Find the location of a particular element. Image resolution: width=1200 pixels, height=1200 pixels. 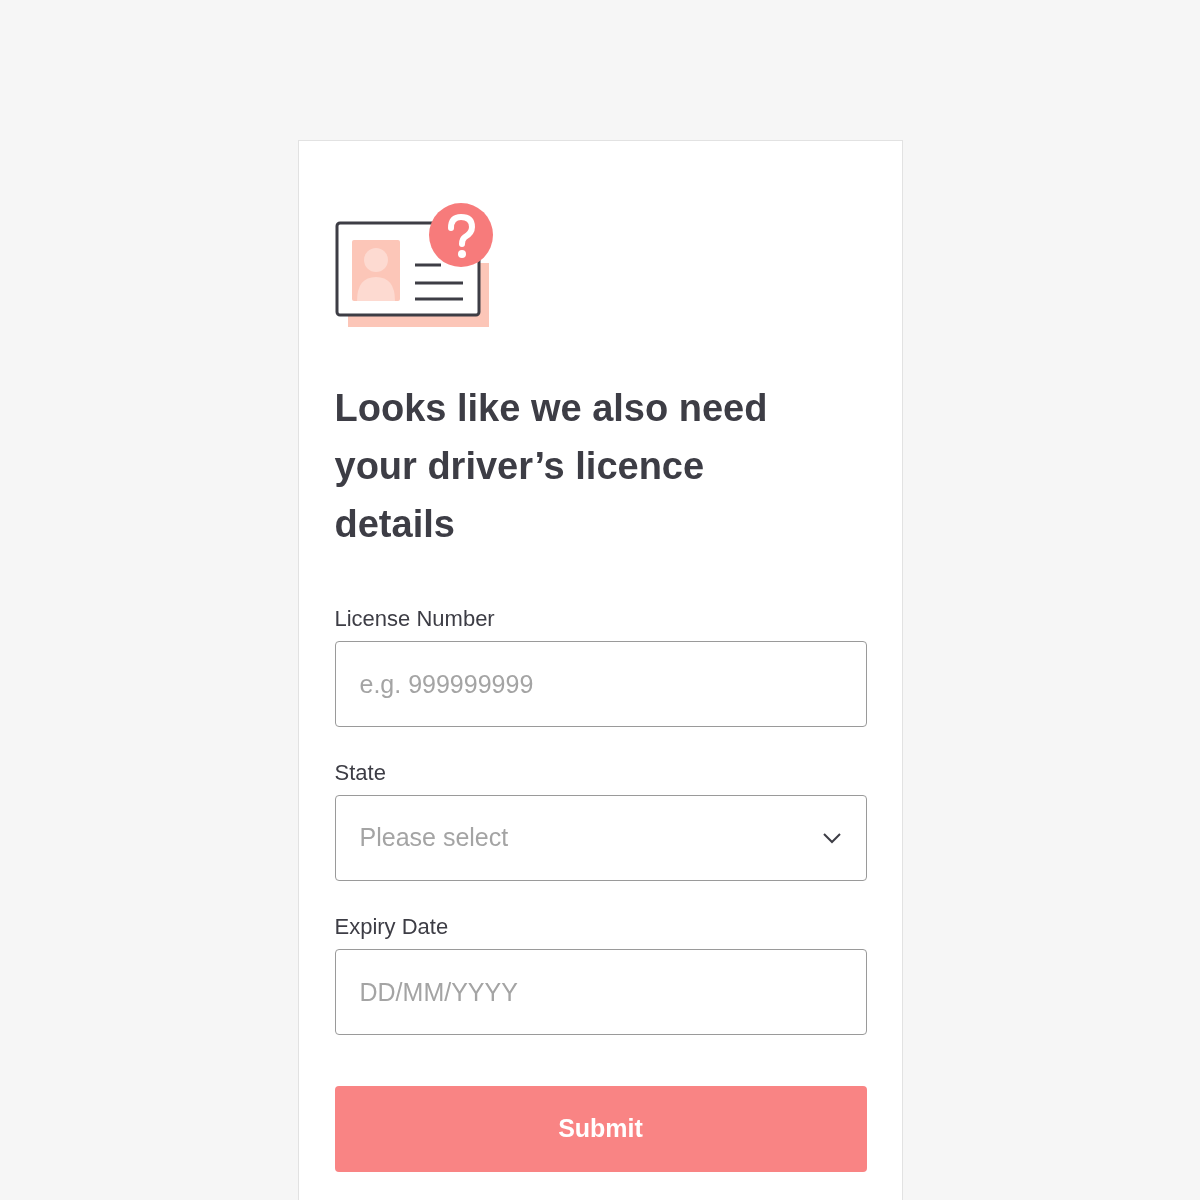

select-field: Please select is located at coordinates (600, 838).